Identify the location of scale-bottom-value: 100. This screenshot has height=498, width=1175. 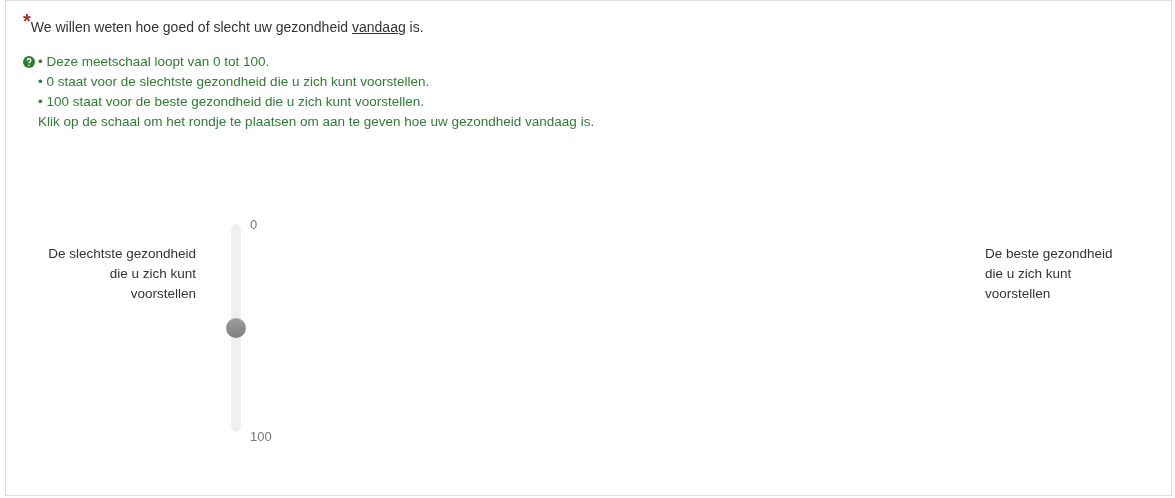
(261, 436).